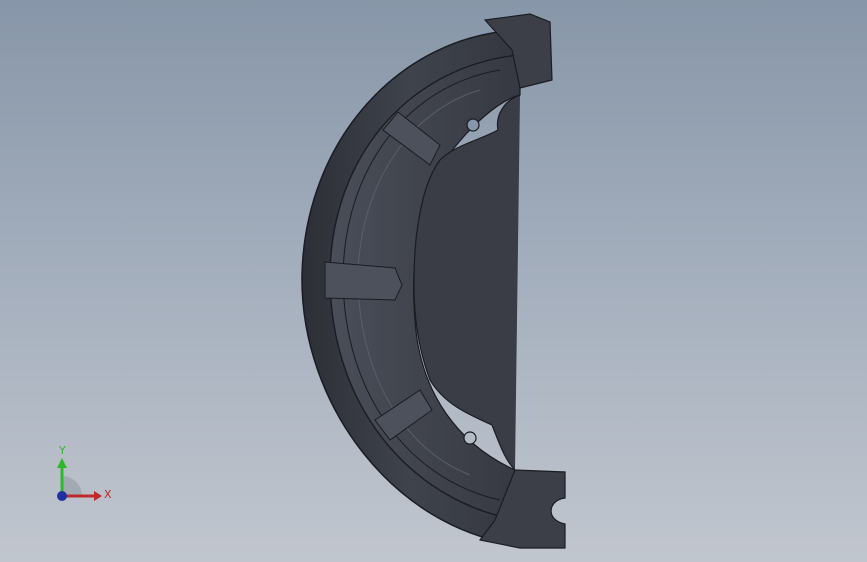 The height and width of the screenshot is (562, 867). Describe the element at coordinates (98, 496) in the screenshot. I see `x-axis-arrow` at that location.